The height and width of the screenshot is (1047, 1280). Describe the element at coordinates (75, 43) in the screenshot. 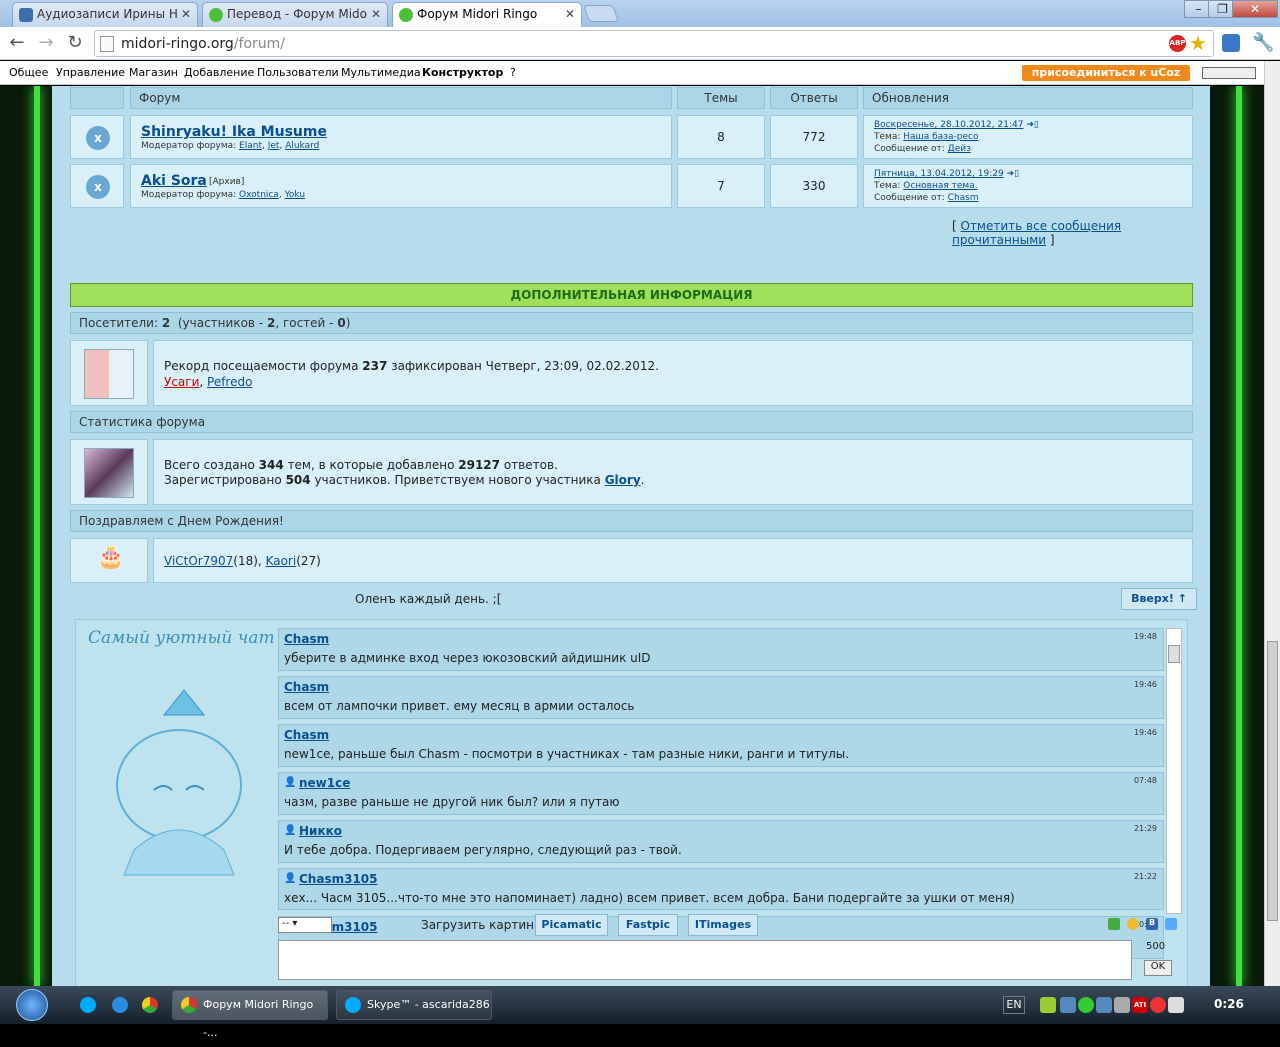

I see `reload-icon: ↻` at that location.